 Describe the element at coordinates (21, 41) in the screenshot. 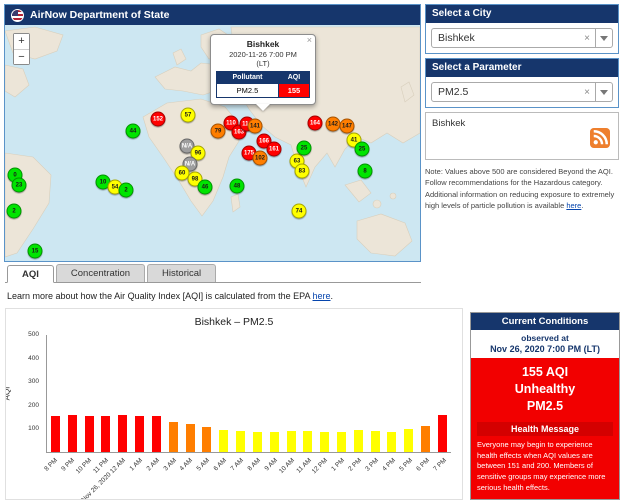

I see `zoom-in-button: +` at that location.